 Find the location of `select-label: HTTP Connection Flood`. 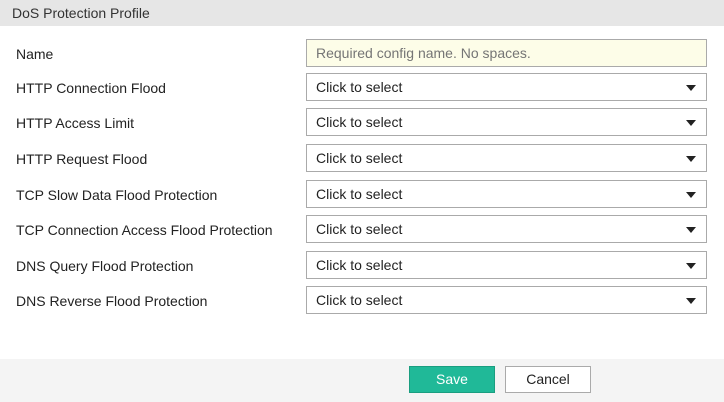

select-label: HTTP Connection Flood is located at coordinates (91, 88).